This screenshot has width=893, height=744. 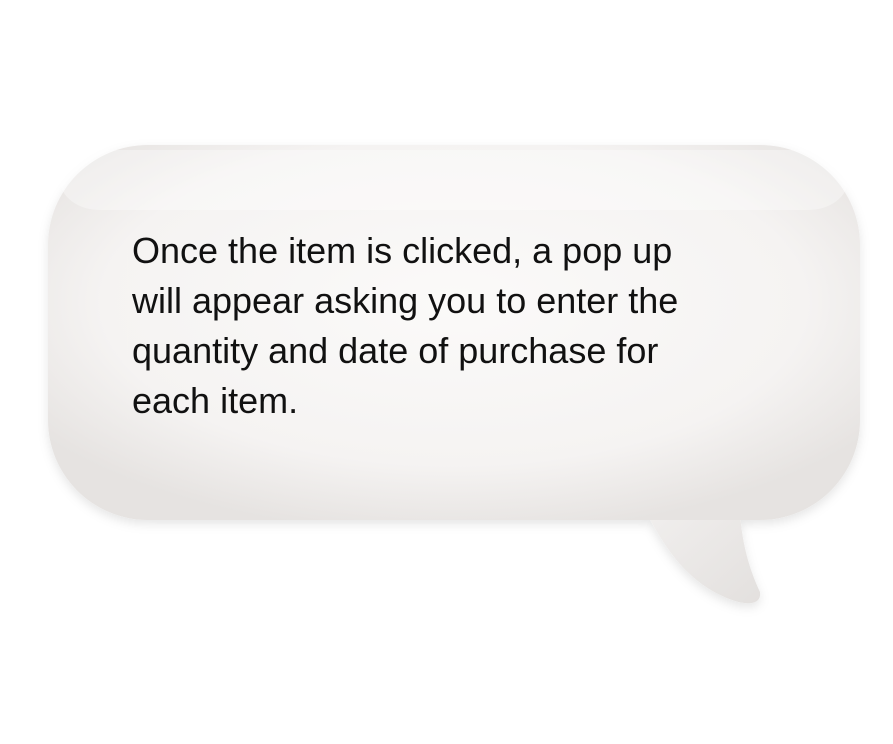 I want to click on message-line: each item., so click(x=215, y=400).